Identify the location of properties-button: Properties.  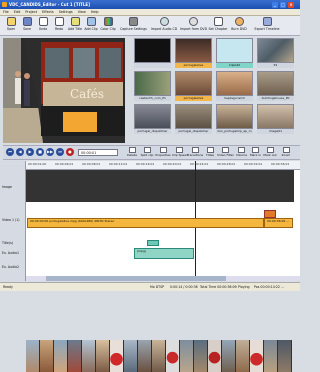
(163, 153).